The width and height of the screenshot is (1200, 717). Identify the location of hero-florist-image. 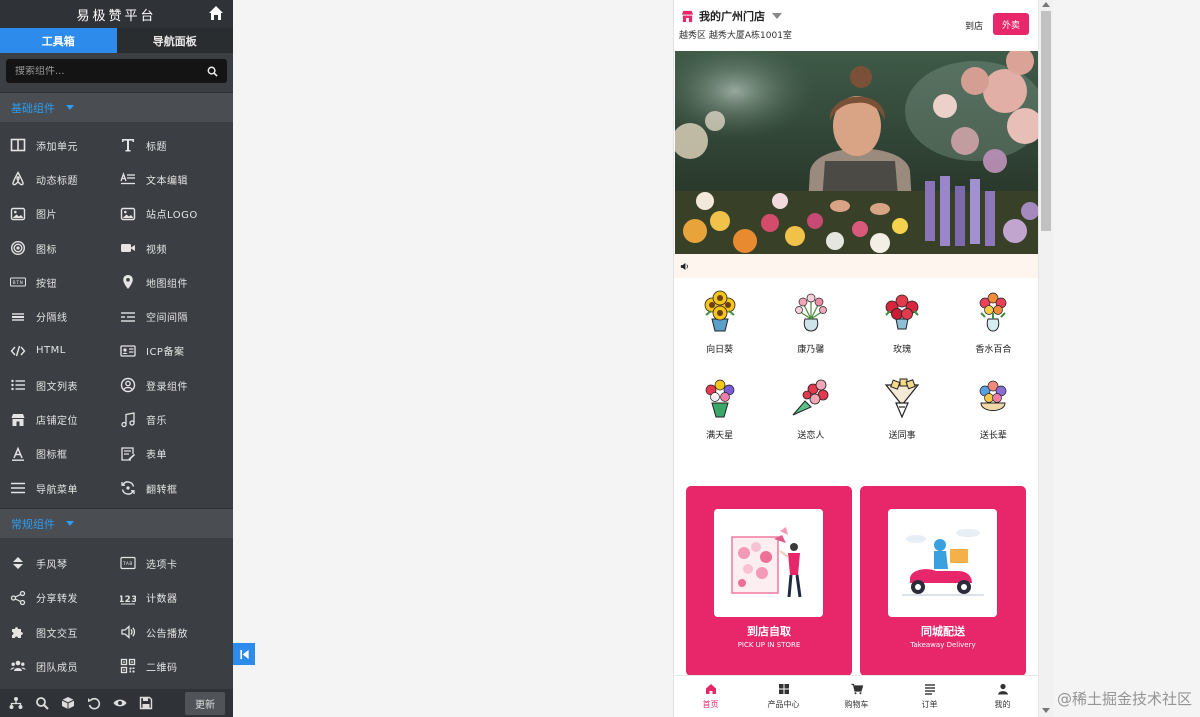
(857, 152).